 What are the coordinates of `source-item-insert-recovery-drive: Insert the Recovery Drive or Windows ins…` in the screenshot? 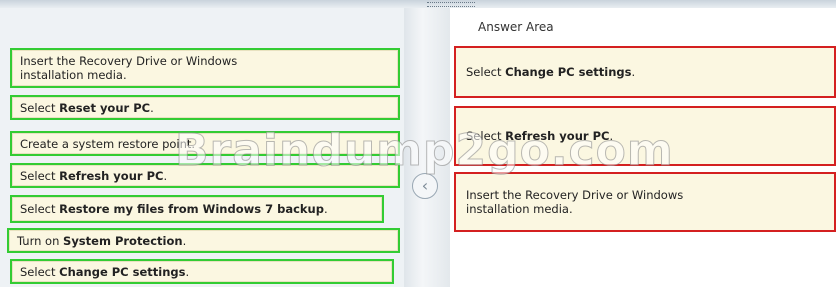 It's located at (205, 68).